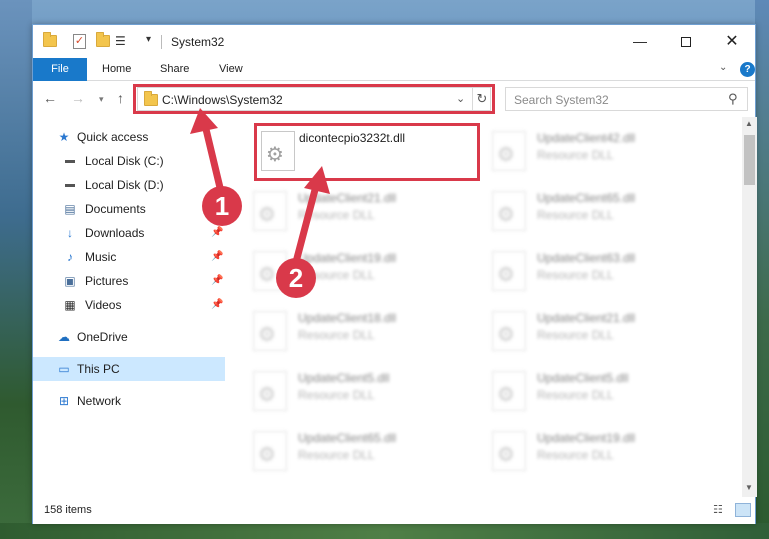 The height and width of the screenshot is (539, 769). What do you see at coordinates (70, 305) in the screenshot?
I see `video-icon: ▦` at bounding box center [70, 305].